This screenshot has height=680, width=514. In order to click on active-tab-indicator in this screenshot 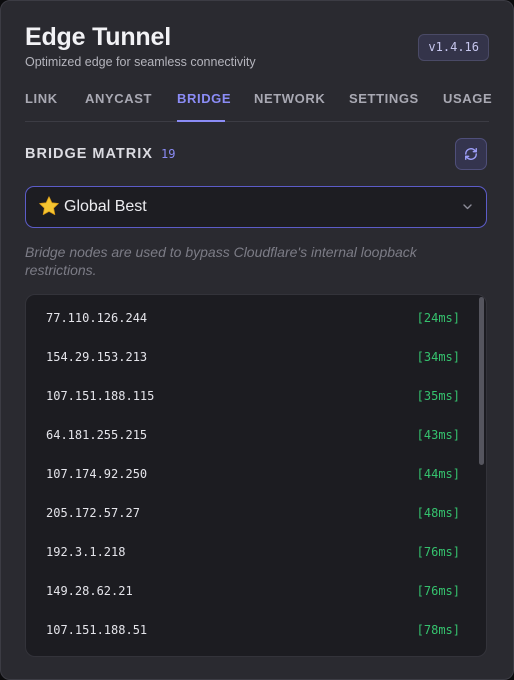, I will do `click(201, 121)`.